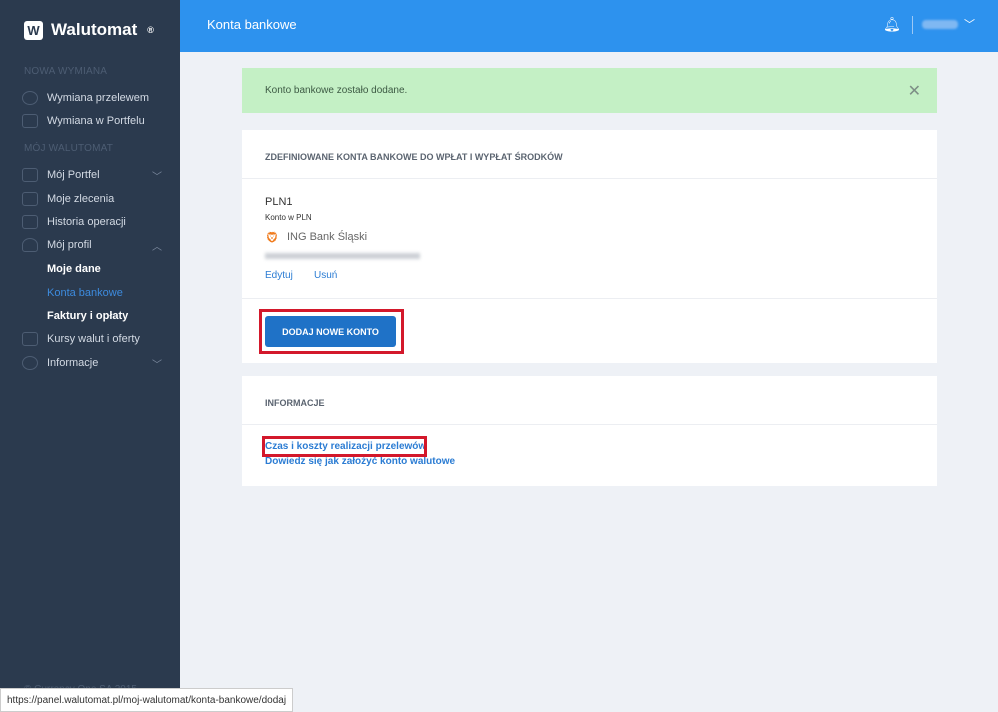 The width and height of the screenshot is (998, 712). I want to click on bank-name: ING Bank Śląski, so click(327, 237).